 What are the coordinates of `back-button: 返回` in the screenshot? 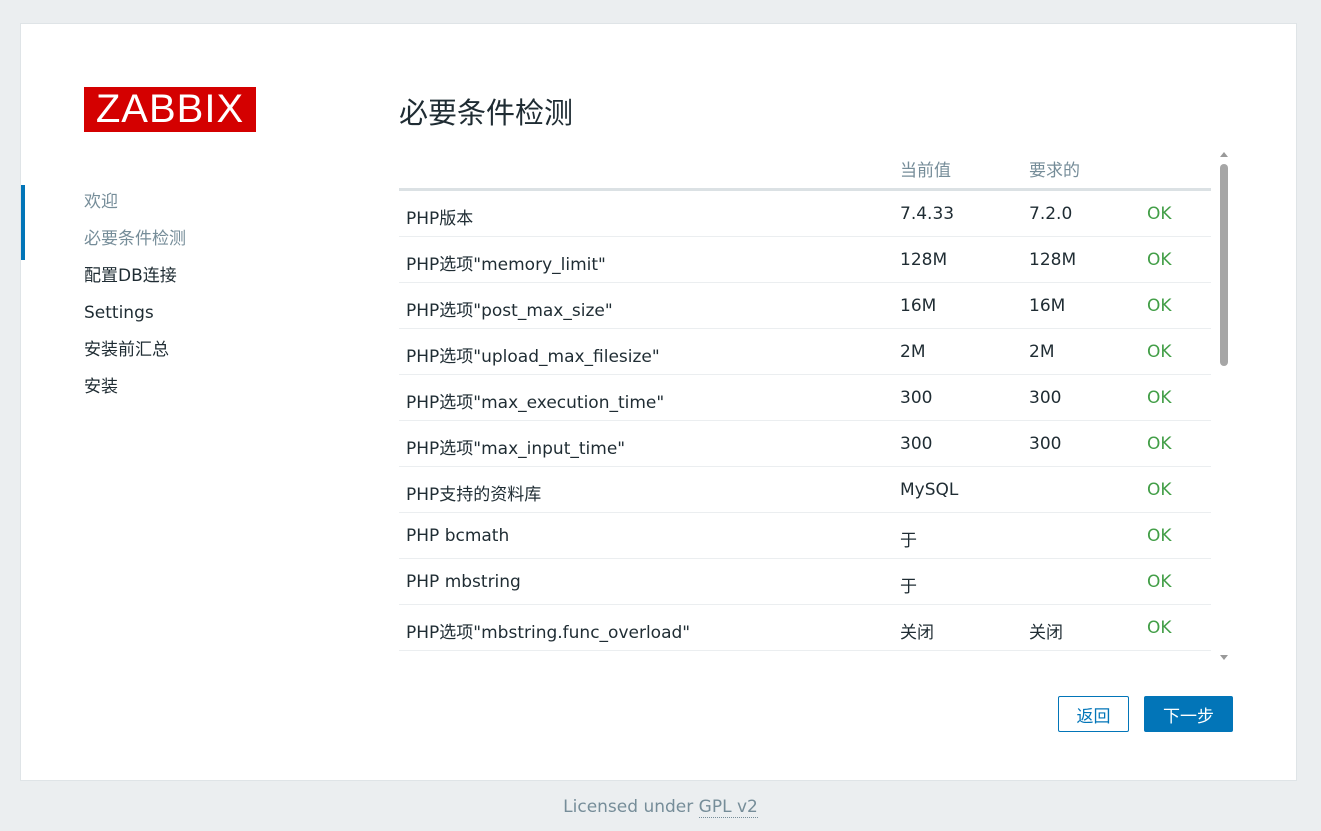 It's located at (1093, 714).